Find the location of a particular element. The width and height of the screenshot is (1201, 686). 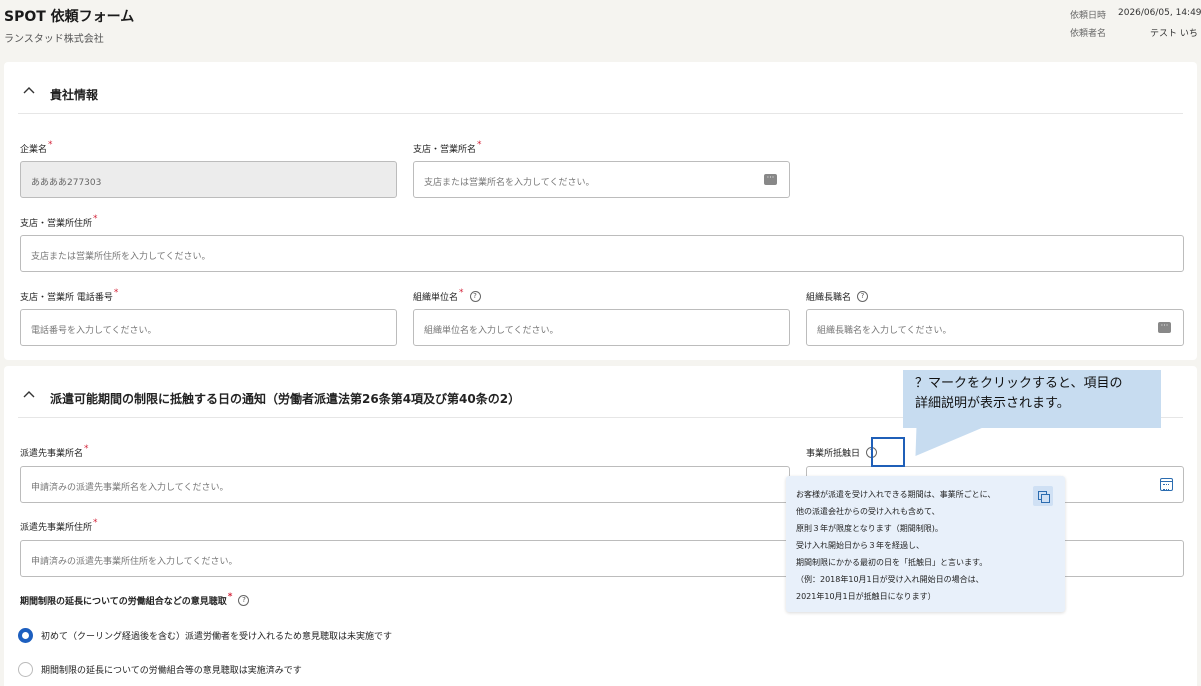

label-text: 組織単位名 is located at coordinates (436, 298).